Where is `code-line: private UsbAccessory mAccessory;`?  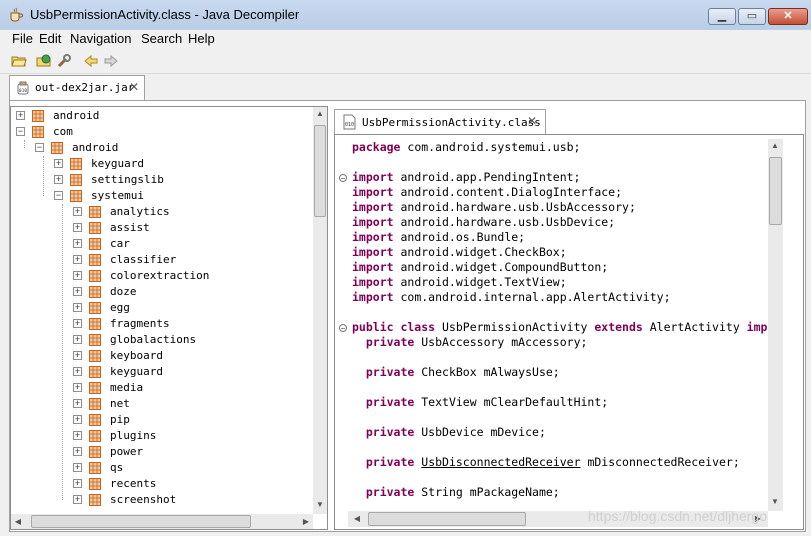 code-line: private UsbAccessory mAccessory; is located at coordinates (470, 342).